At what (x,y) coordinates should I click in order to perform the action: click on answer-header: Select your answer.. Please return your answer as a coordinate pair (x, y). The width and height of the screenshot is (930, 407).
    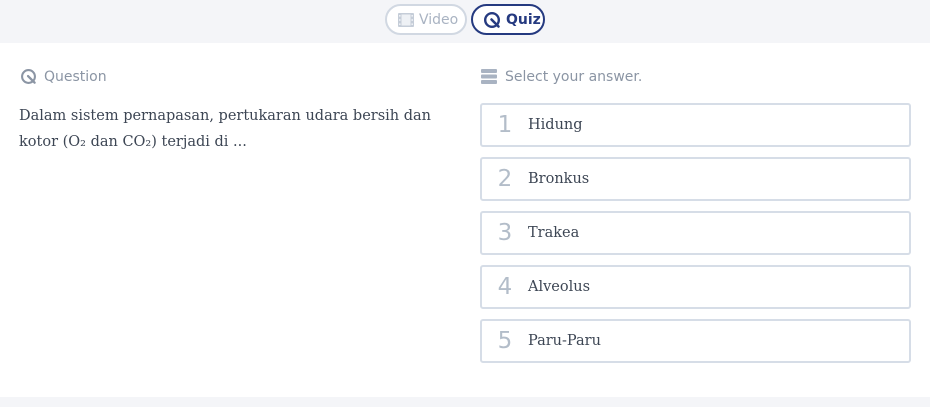
    Looking at the image, I should click on (561, 76).